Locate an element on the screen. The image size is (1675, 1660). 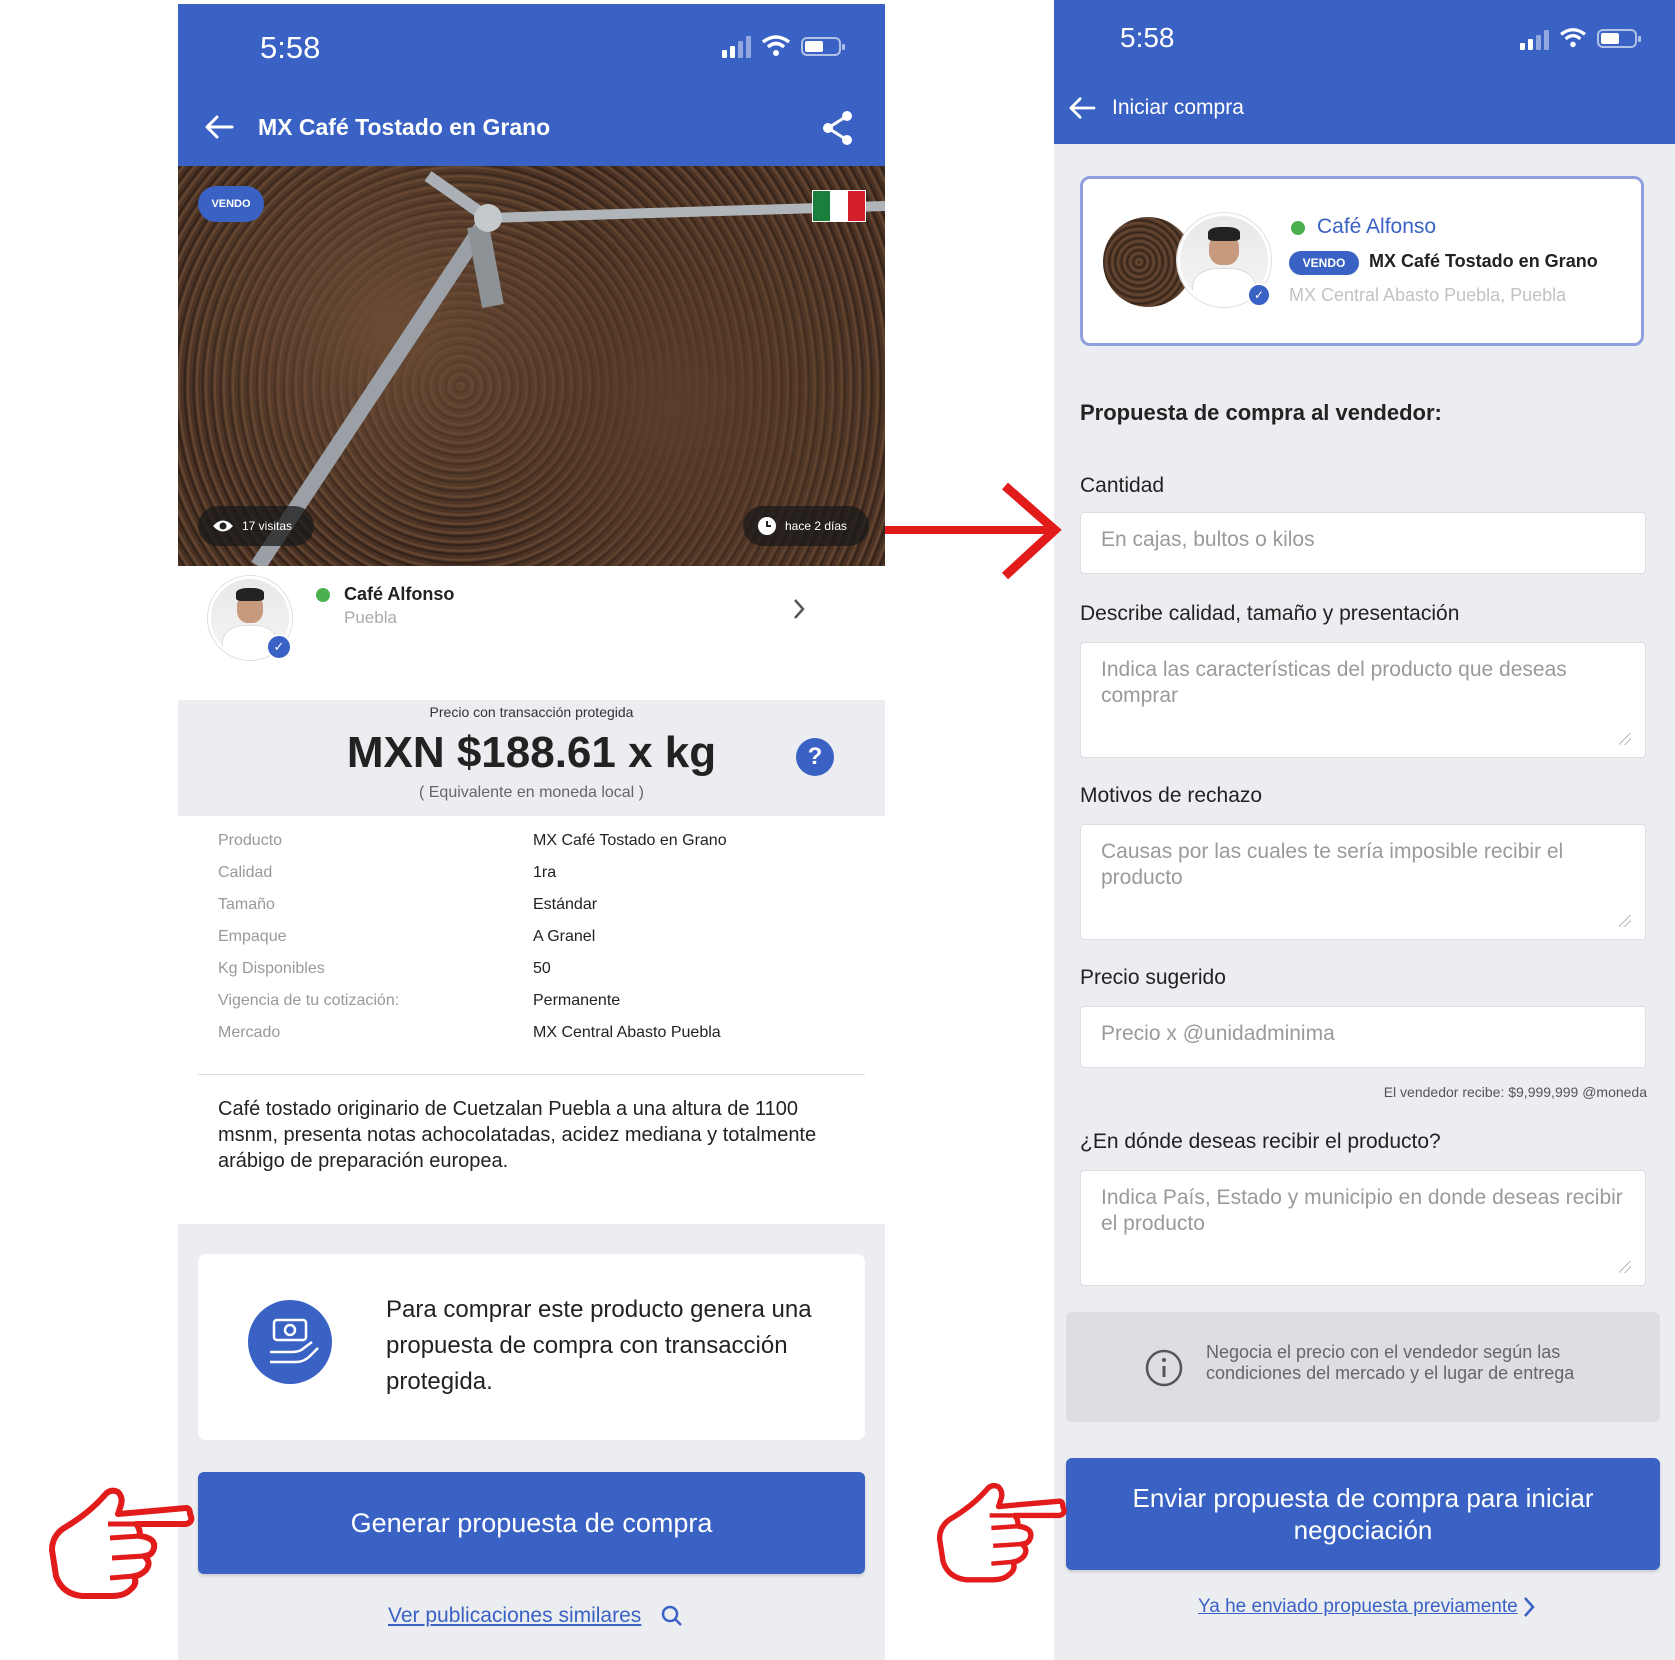
detail-value: A Granel is located at coordinates (564, 936).